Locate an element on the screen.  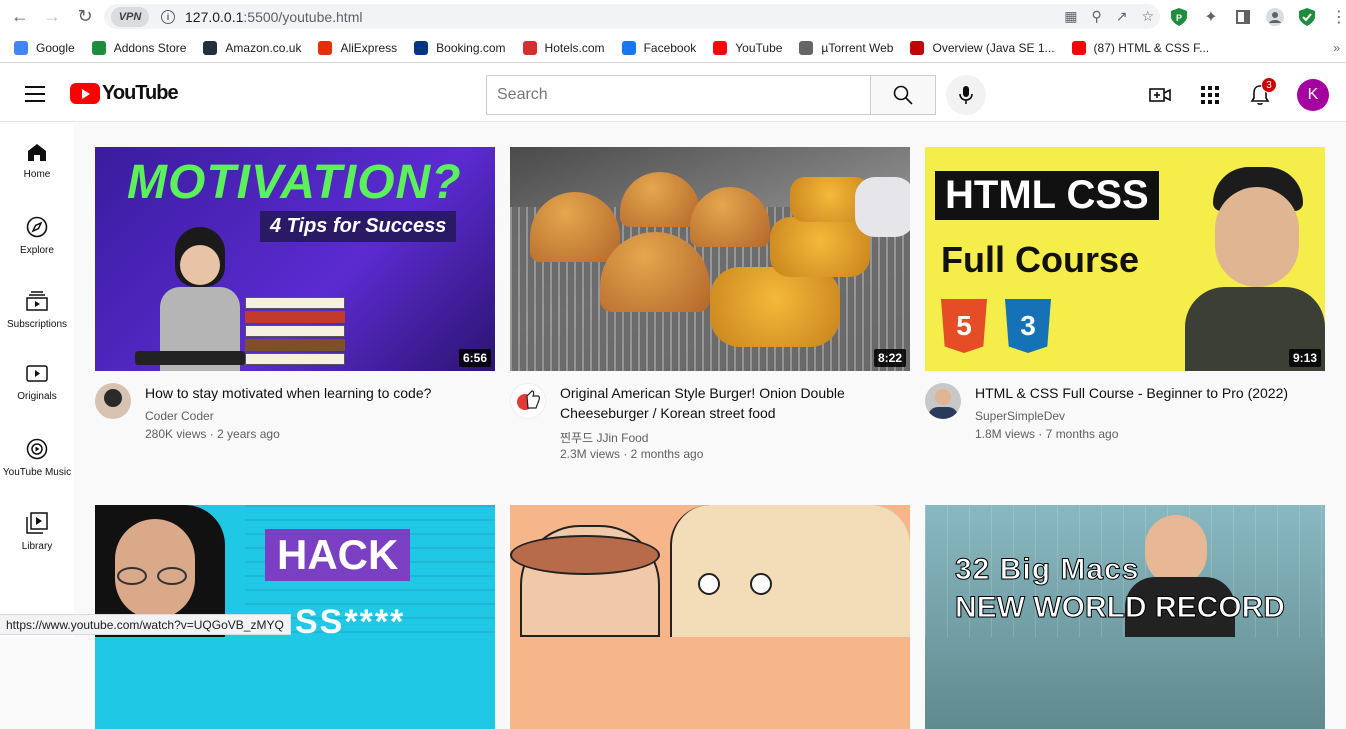
search-input is located at coordinates (678, 95).